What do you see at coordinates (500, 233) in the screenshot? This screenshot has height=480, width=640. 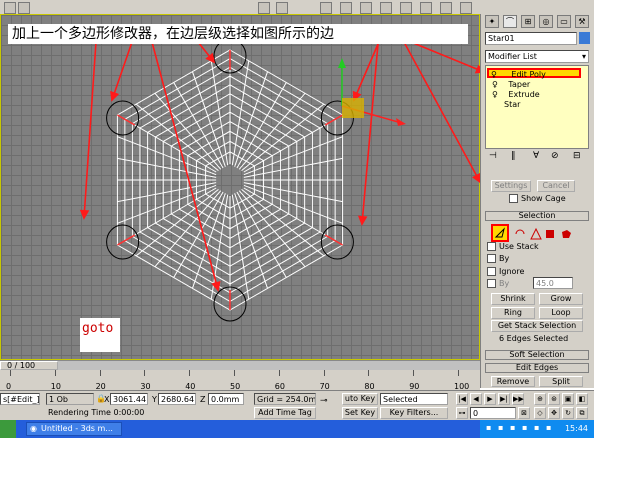 I see `vertex-subobject-icon` at bounding box center [500, 233].